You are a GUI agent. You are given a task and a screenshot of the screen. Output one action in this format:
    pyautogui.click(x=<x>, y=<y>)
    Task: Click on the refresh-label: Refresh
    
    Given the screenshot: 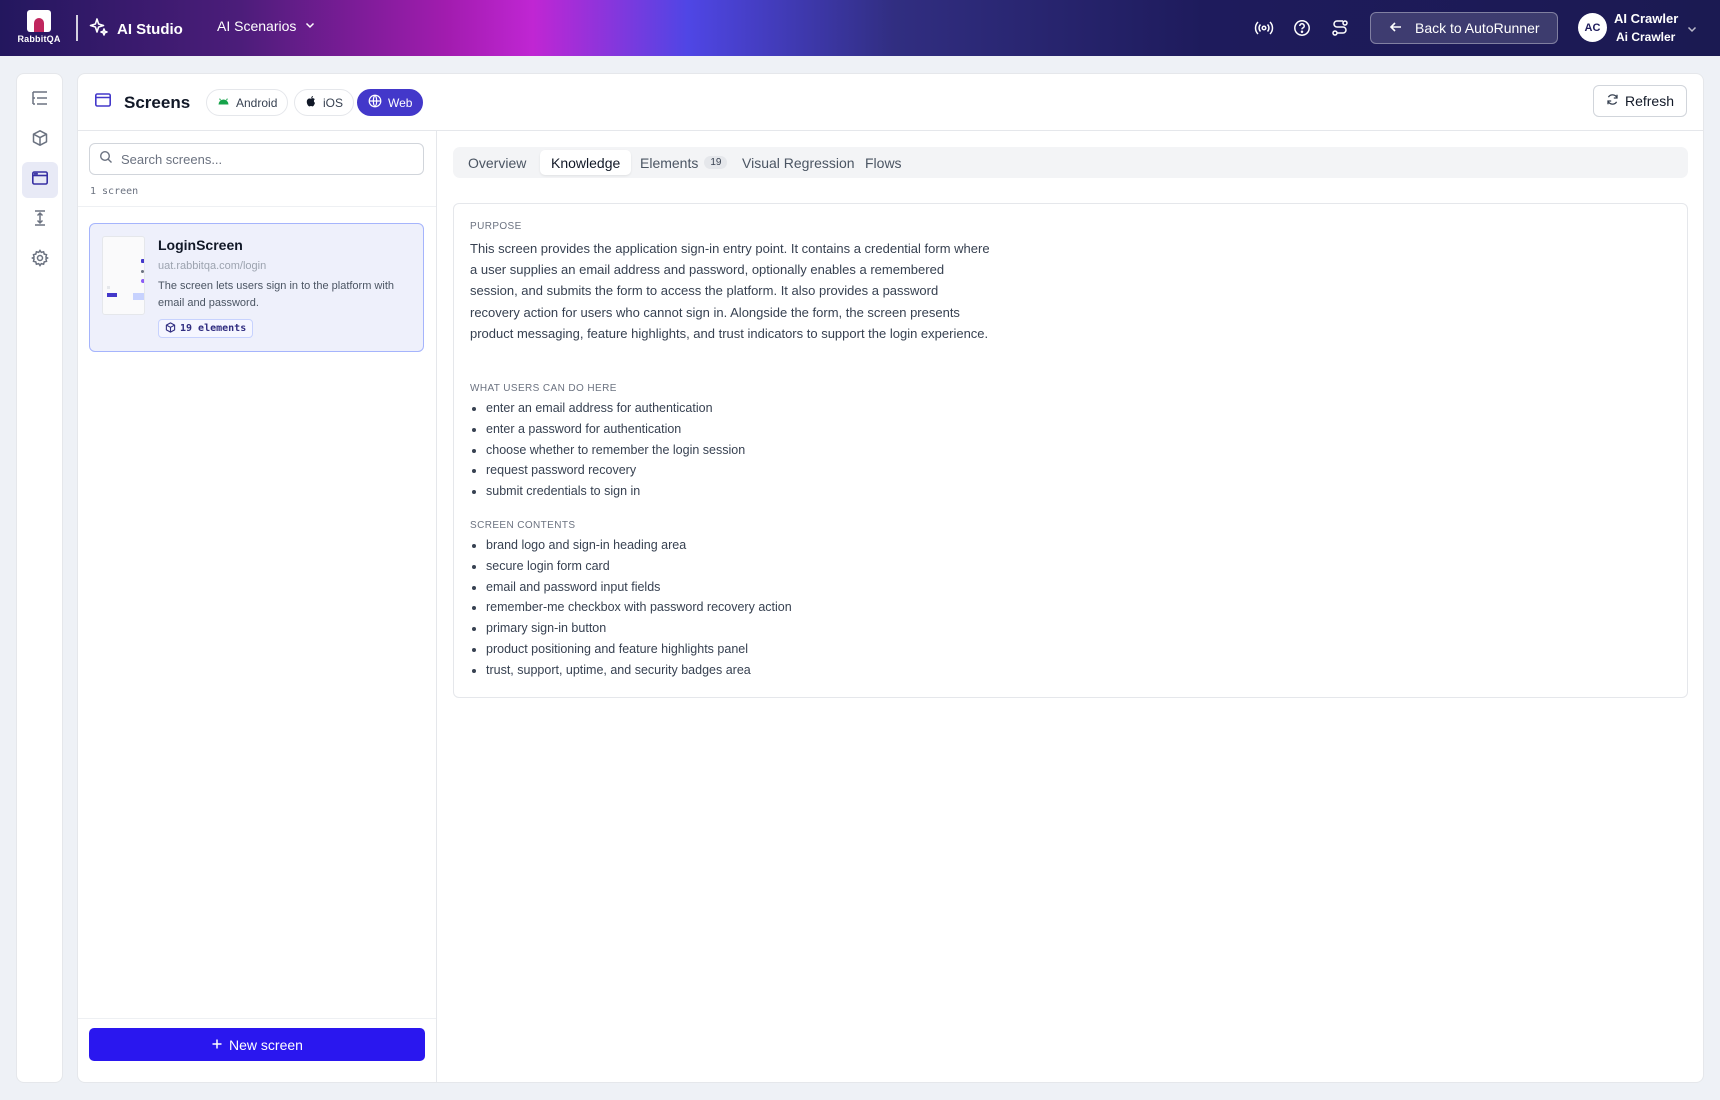 What is the action you would take?
    pyautogui.click(x=1649, y=101)
    